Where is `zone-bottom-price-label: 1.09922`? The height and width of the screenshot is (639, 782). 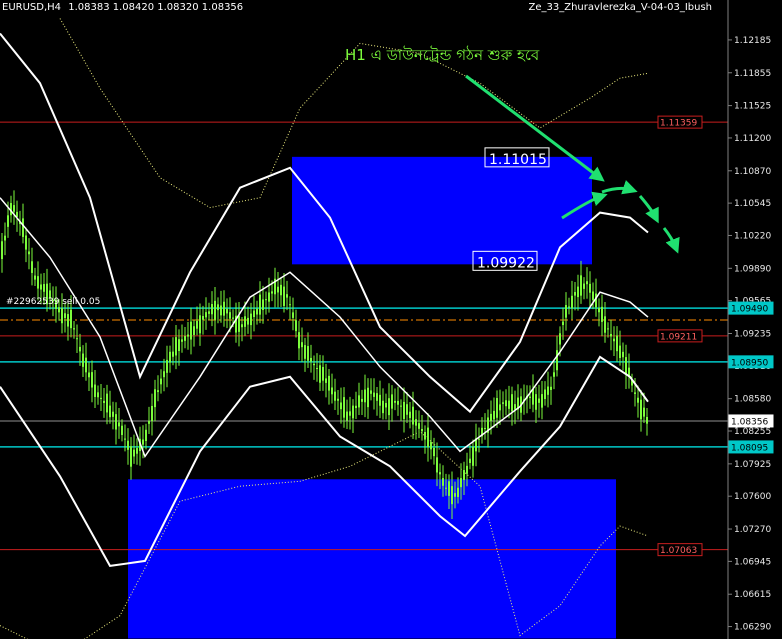
zone-bottom-price-label: 1.09922 is located at coordinates (506, 263).